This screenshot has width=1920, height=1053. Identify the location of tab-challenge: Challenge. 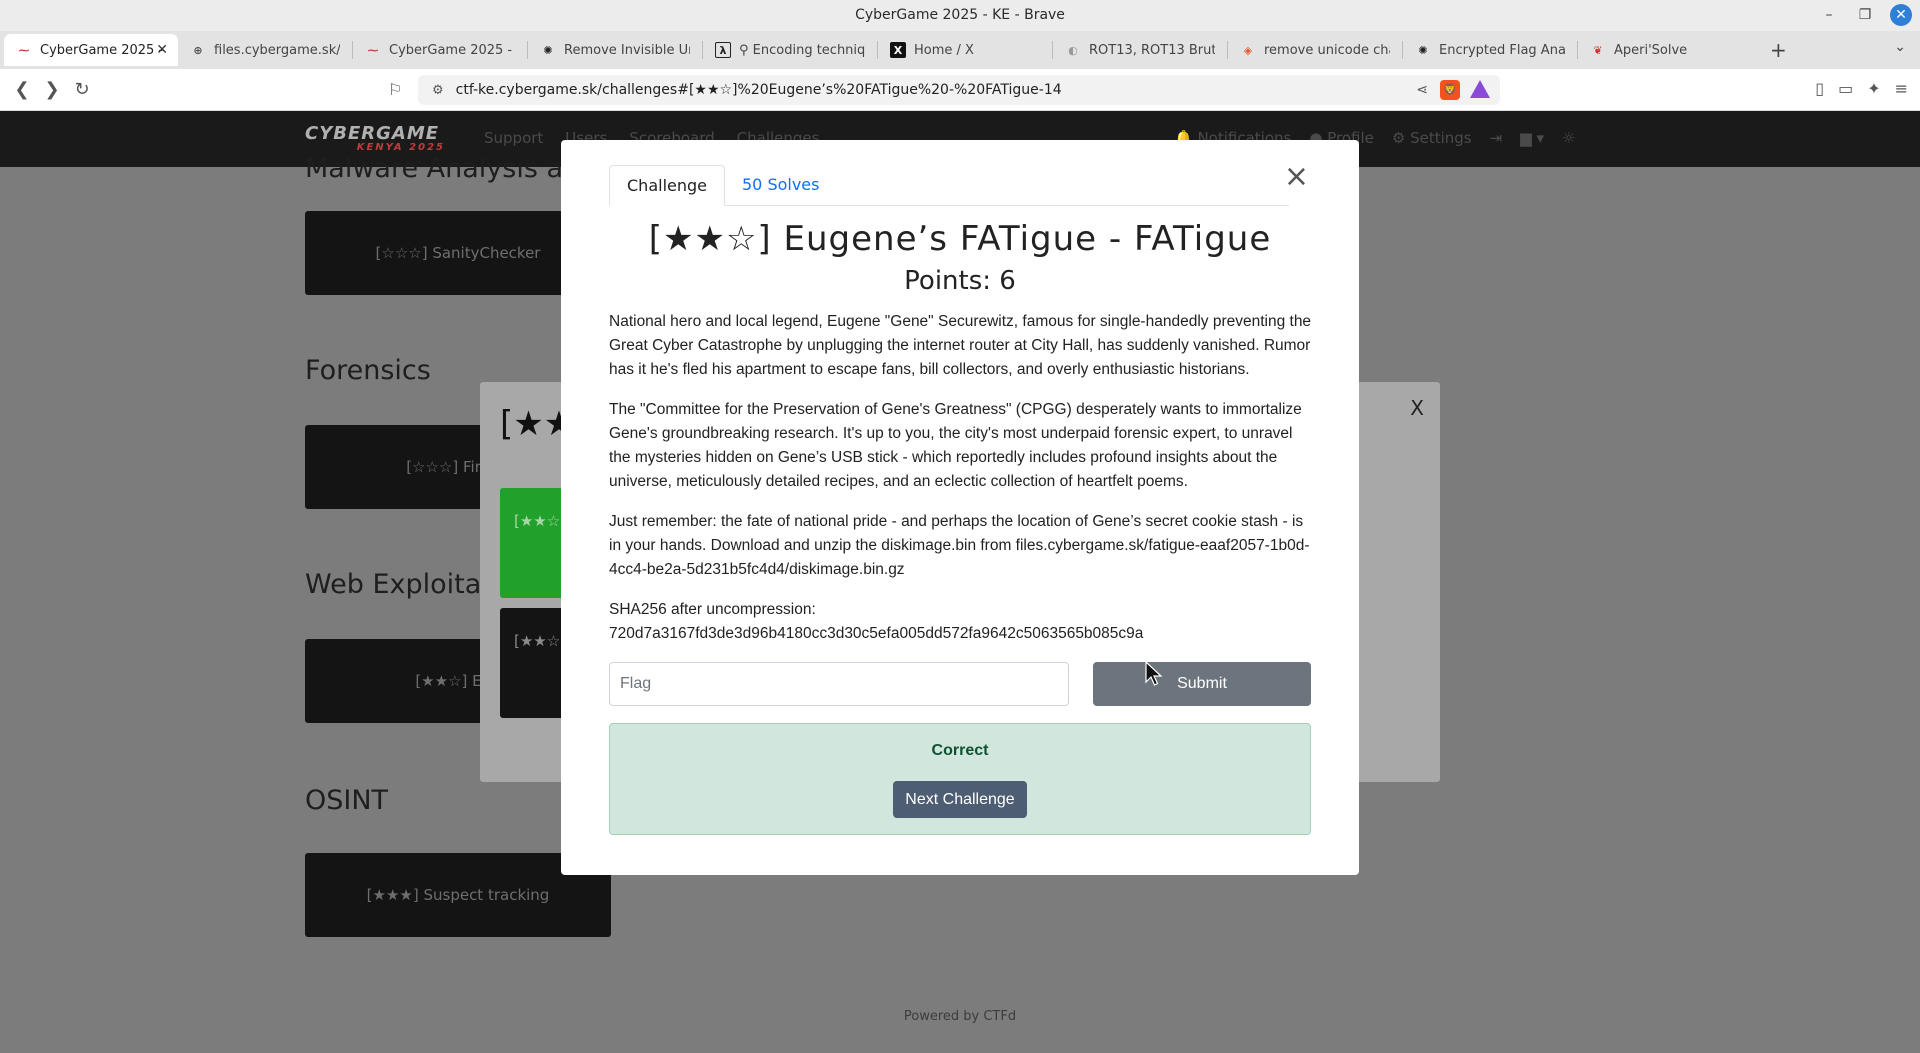
(667, 185).